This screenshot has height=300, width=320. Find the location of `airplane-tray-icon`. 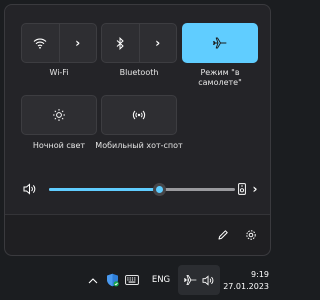

airplane-tray-icon is located at coordinates (190, 280).